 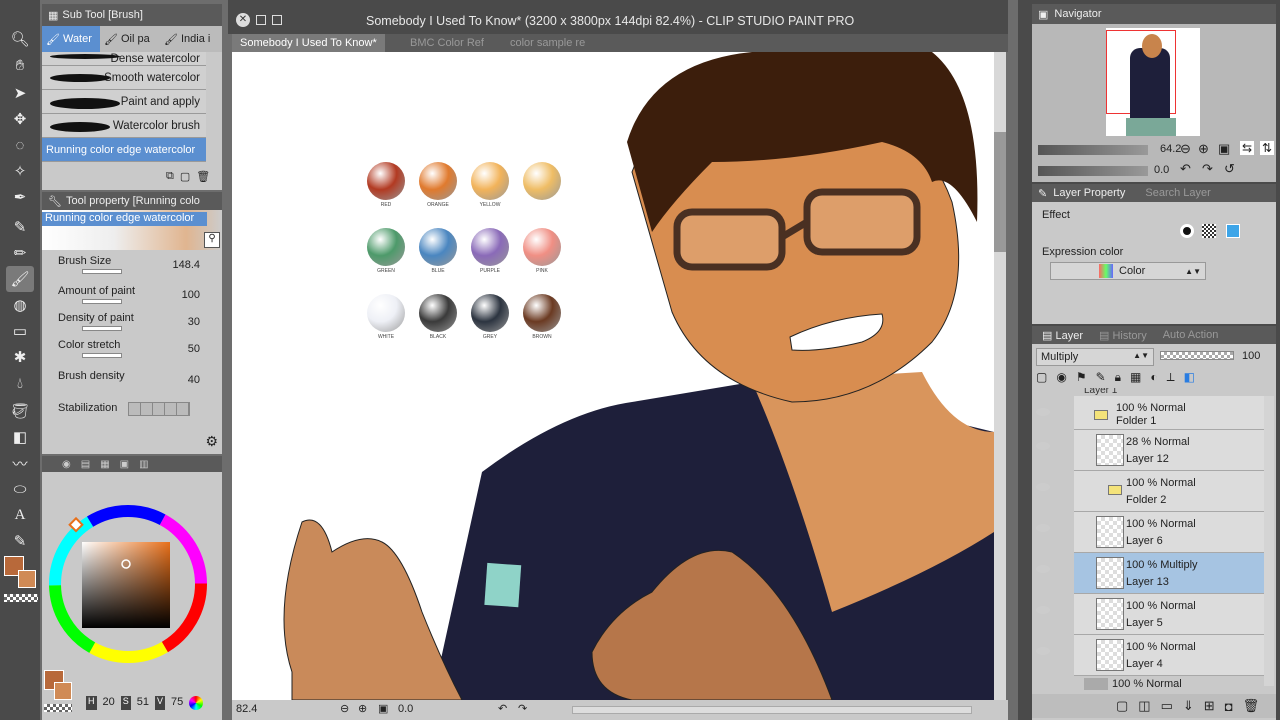 What do you see at coordinates (1209, 706) in the screenshot?
I see `combine-icon: ⊞` at bounding box center [1209, 706].